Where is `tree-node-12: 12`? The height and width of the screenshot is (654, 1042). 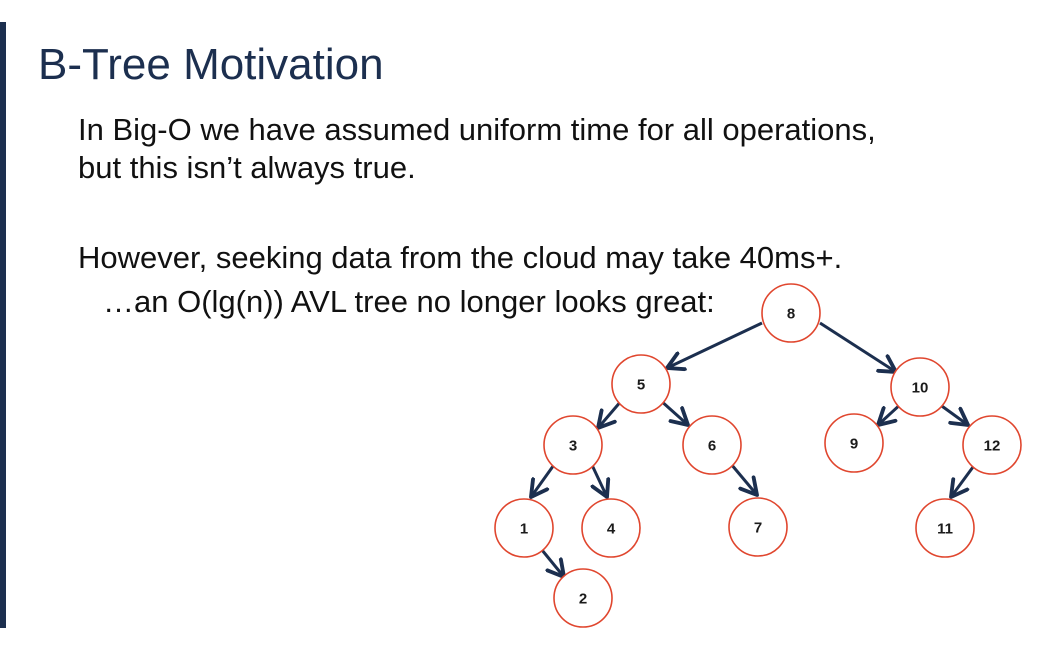
tree-node-12: 12 is located at coordinates (992, 445).